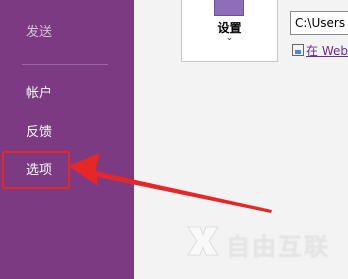 The image size is (348, 279). I want to click on watermark: 自由互联, so click(266, 242).